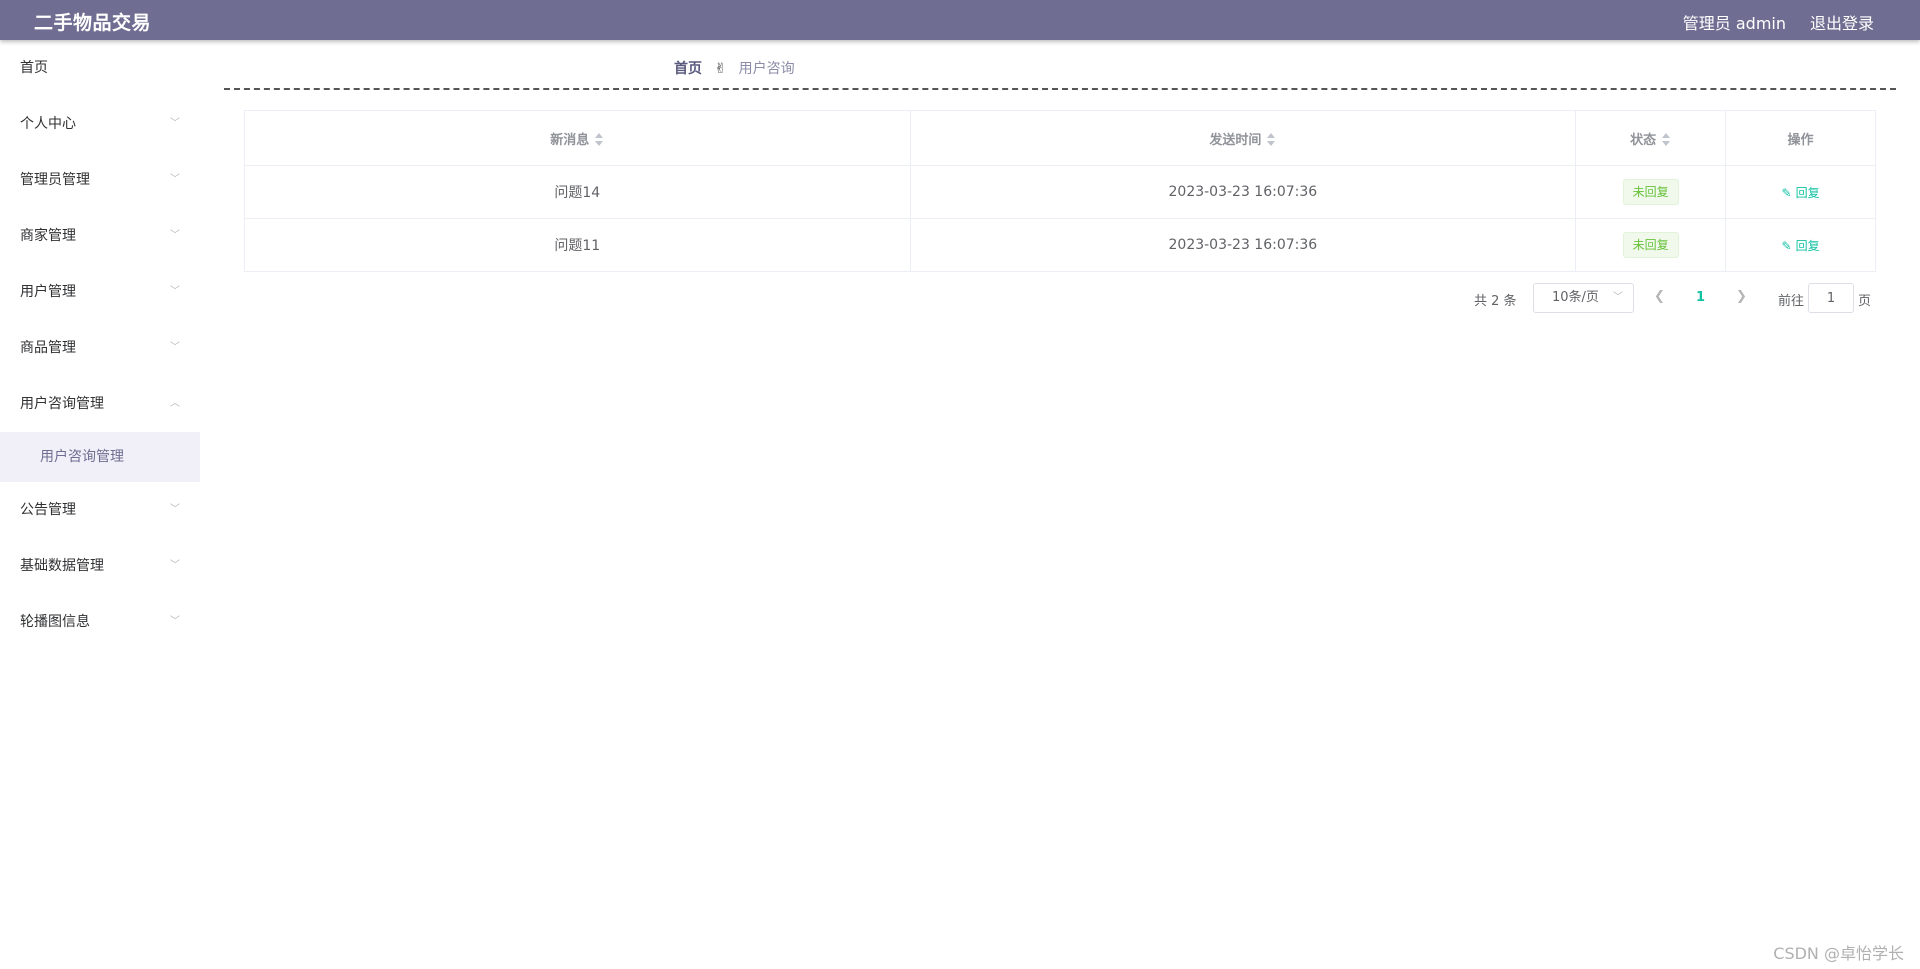  I want to click on cell-message: 问题14, so click(577, 192).